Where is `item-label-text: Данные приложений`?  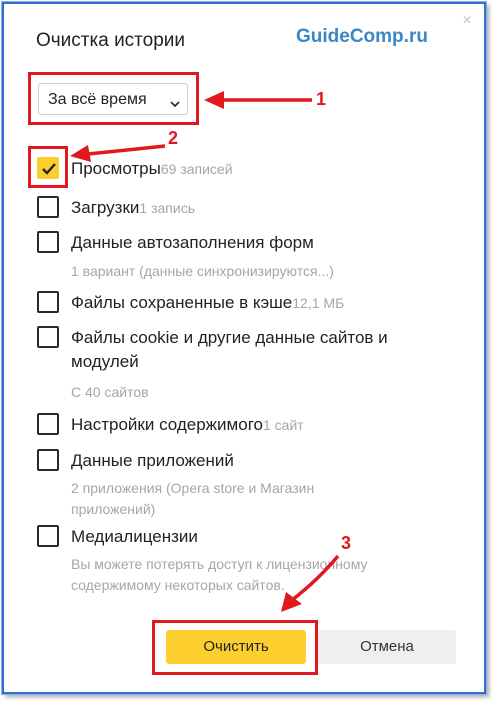
item-label-text: Данные приложений is located at coordinates (152, 460).